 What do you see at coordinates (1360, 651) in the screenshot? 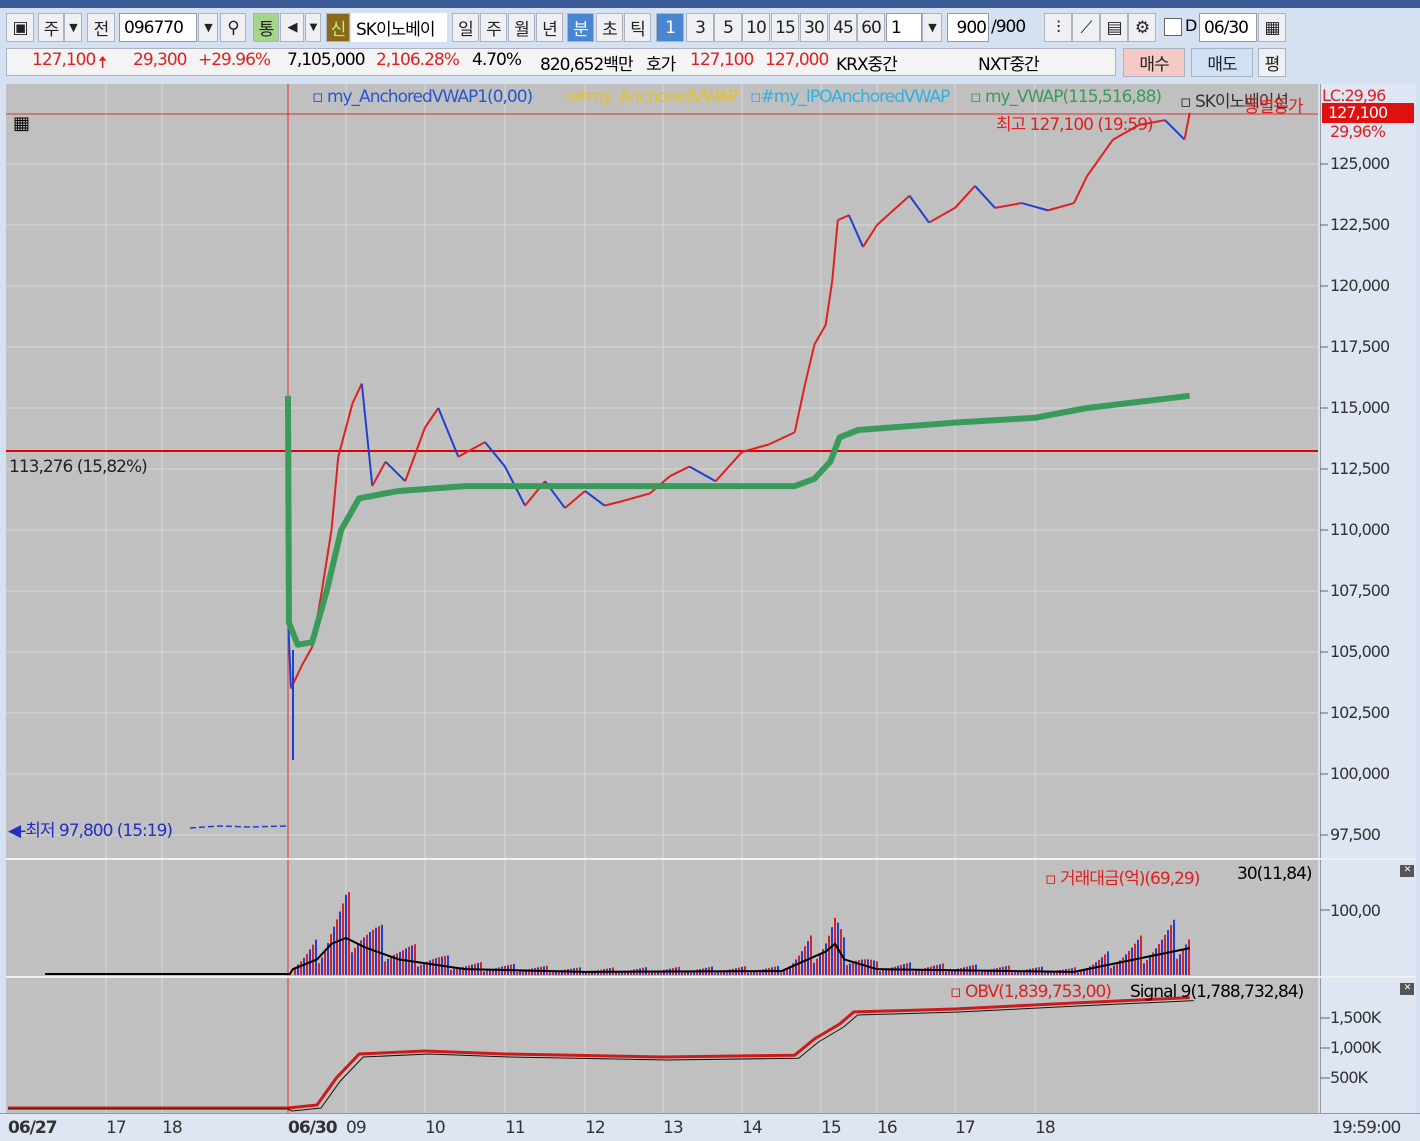
I see `price-axis-label: 105,000` at bounding box center [1360, 651].